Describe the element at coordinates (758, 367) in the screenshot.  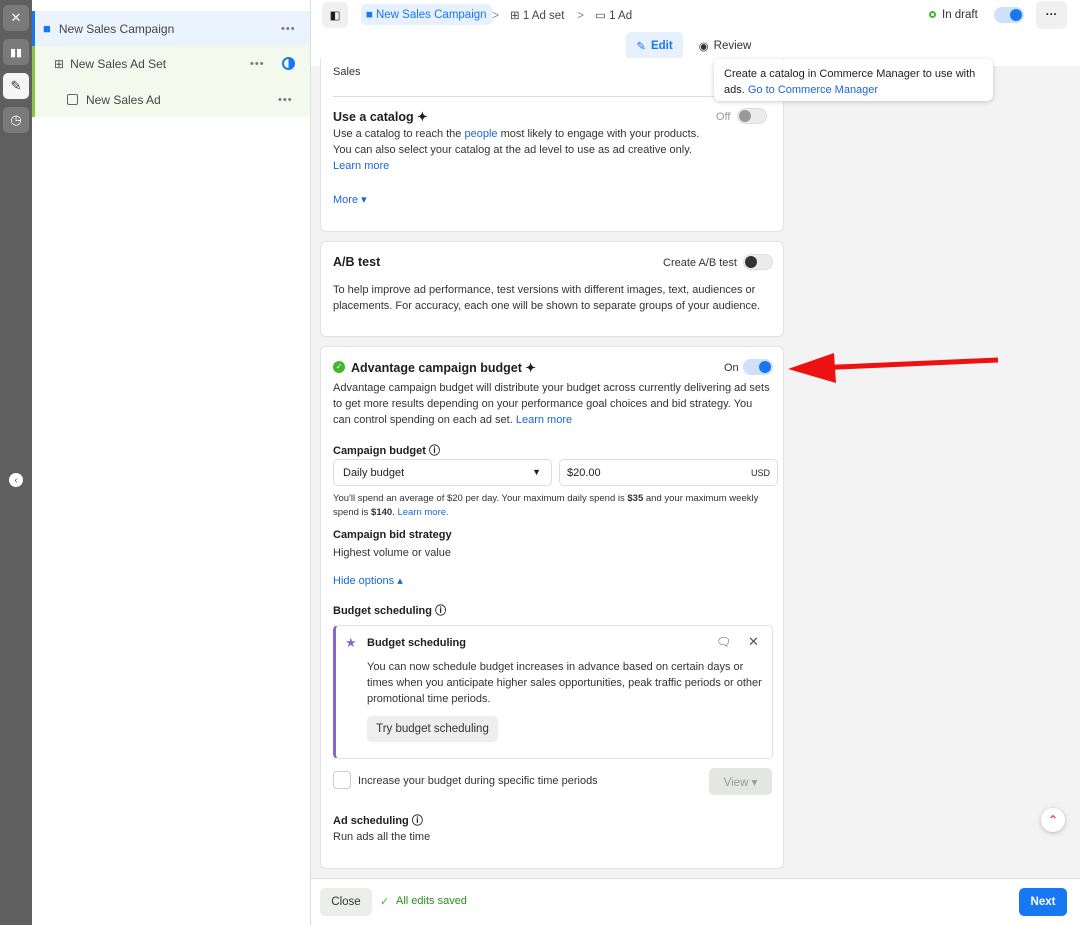
I see `advantage-budget-toggle` at that location.